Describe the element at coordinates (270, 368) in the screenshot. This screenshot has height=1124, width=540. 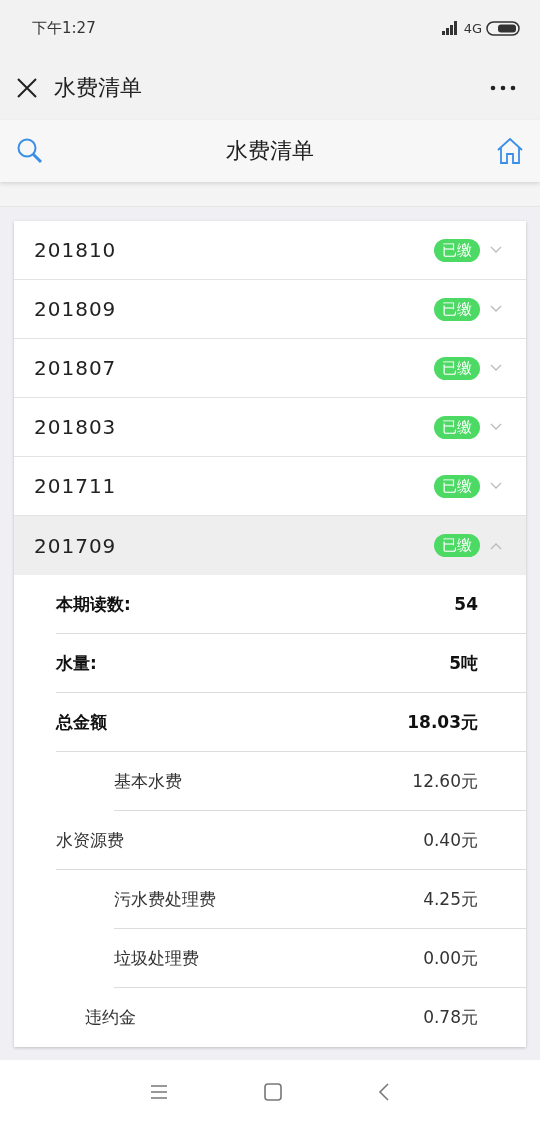
I see `bill-row: 201807 已缴` at that location.